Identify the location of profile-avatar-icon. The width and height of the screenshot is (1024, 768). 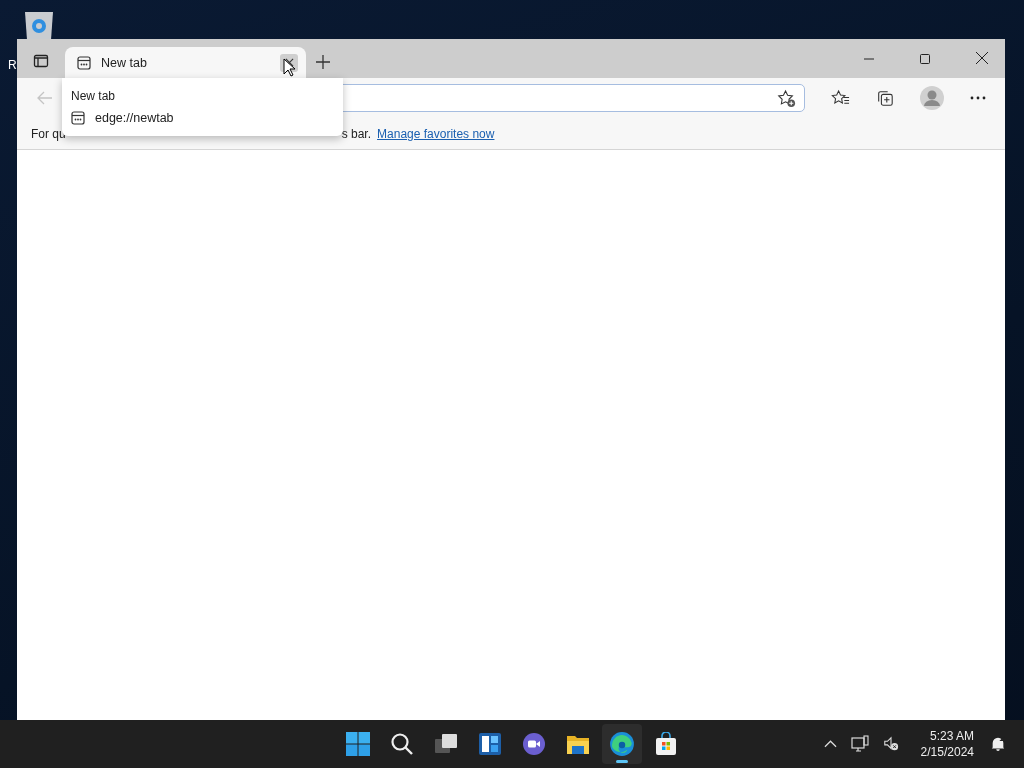
(932, 98).